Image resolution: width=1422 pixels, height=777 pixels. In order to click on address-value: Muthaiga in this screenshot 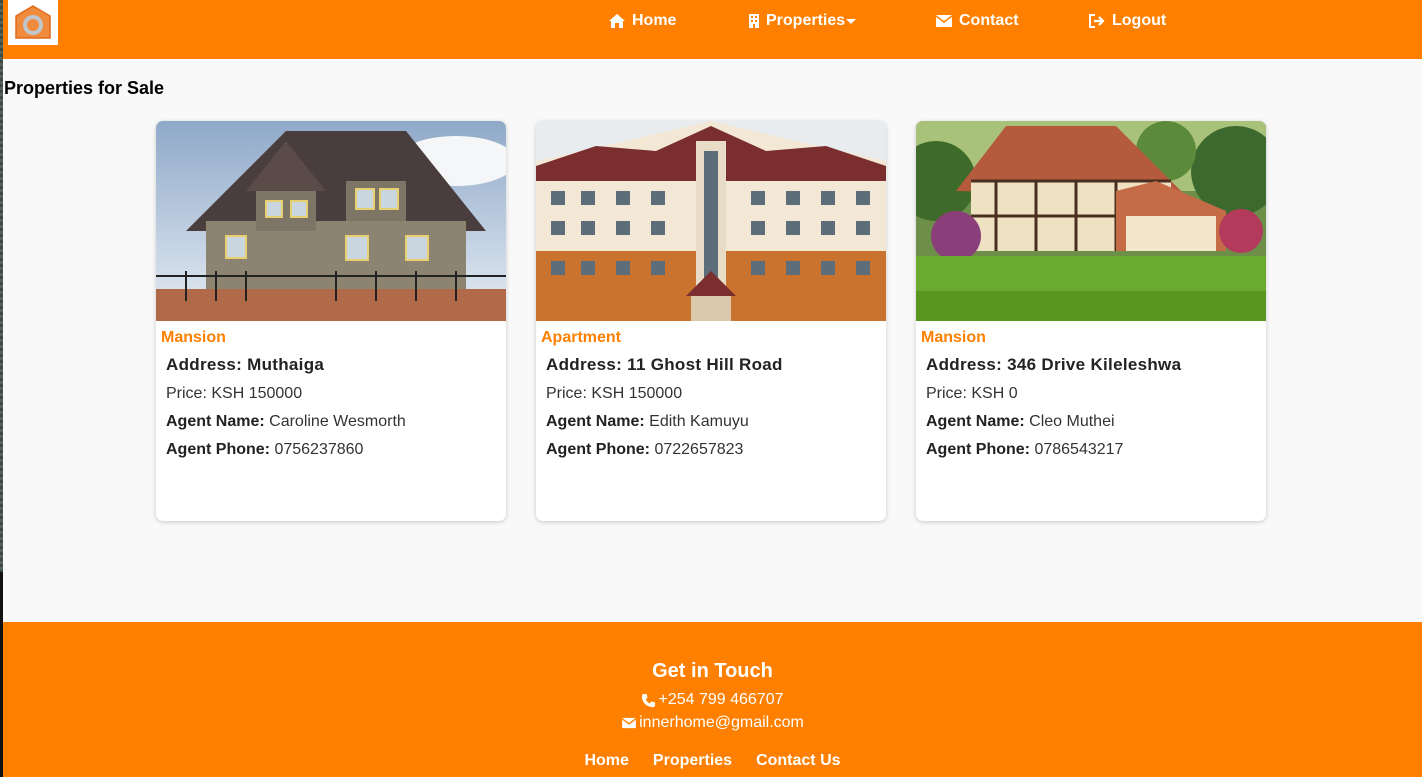, I will do `click(286, 364)`.